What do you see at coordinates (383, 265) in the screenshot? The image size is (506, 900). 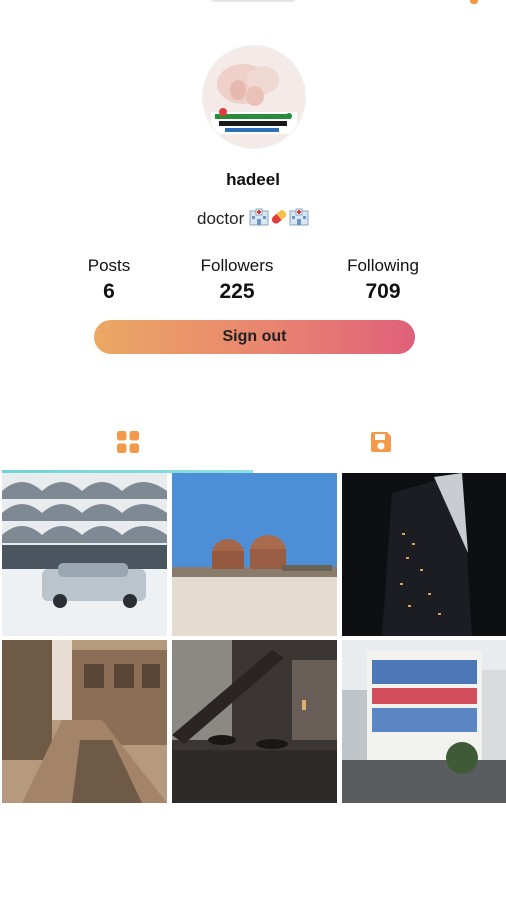 I see `stat-label: Following` at bounding box center [383, 265].